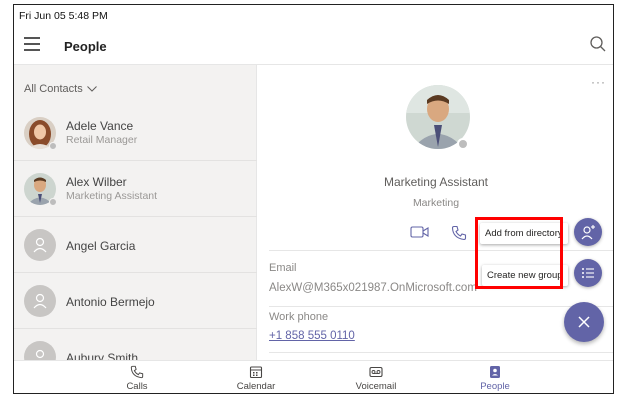 This screenshot has height=396, width=620. Describe the element at coordinates (102, 140) in the screenshot. I see `contact-role: Retail Manager` at that location.